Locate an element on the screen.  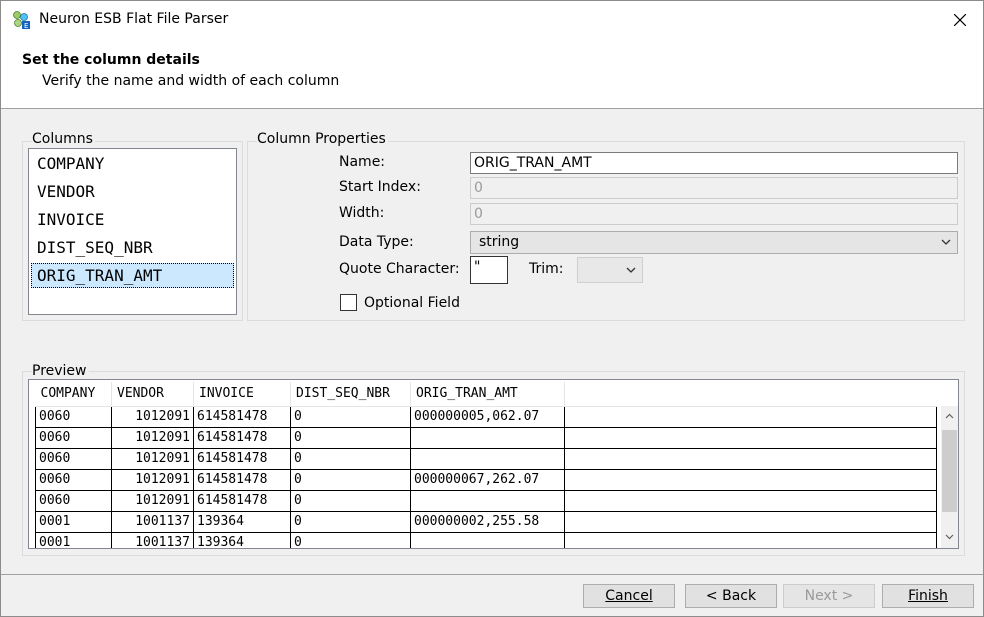
cancel-button: Cancel is located at coordinates (629, 596).